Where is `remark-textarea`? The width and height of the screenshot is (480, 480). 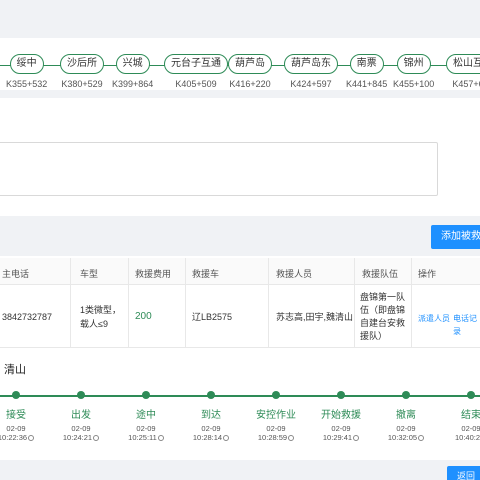 remark-textarea is located at coordinates (219, 169).